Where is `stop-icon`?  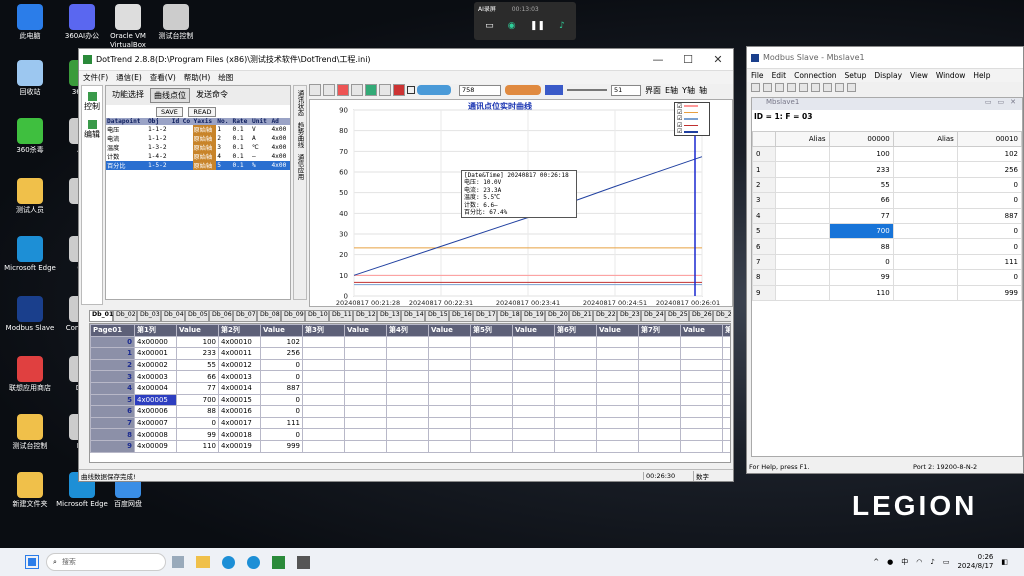 stop-icon is located at coordinates (343, 90).